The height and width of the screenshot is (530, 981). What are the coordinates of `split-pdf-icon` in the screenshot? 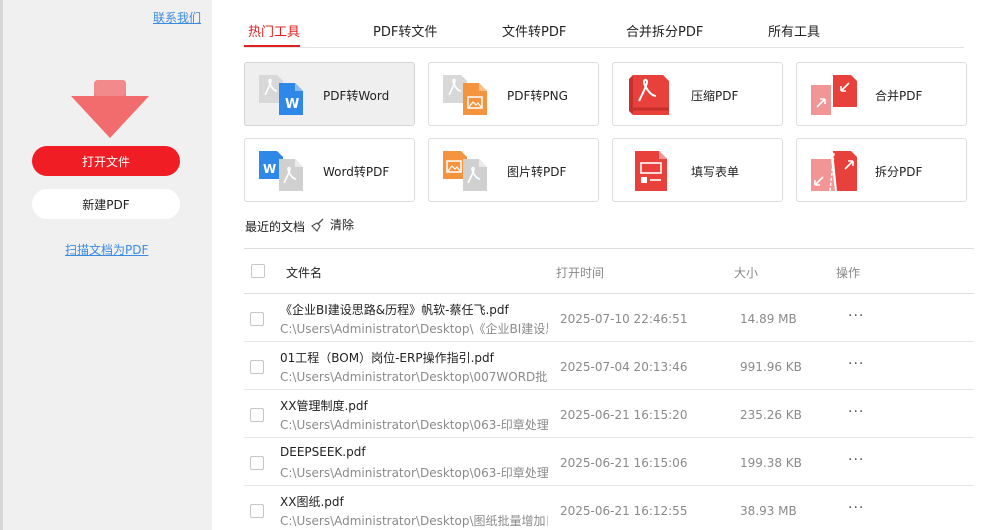 It's located at (834, 171).